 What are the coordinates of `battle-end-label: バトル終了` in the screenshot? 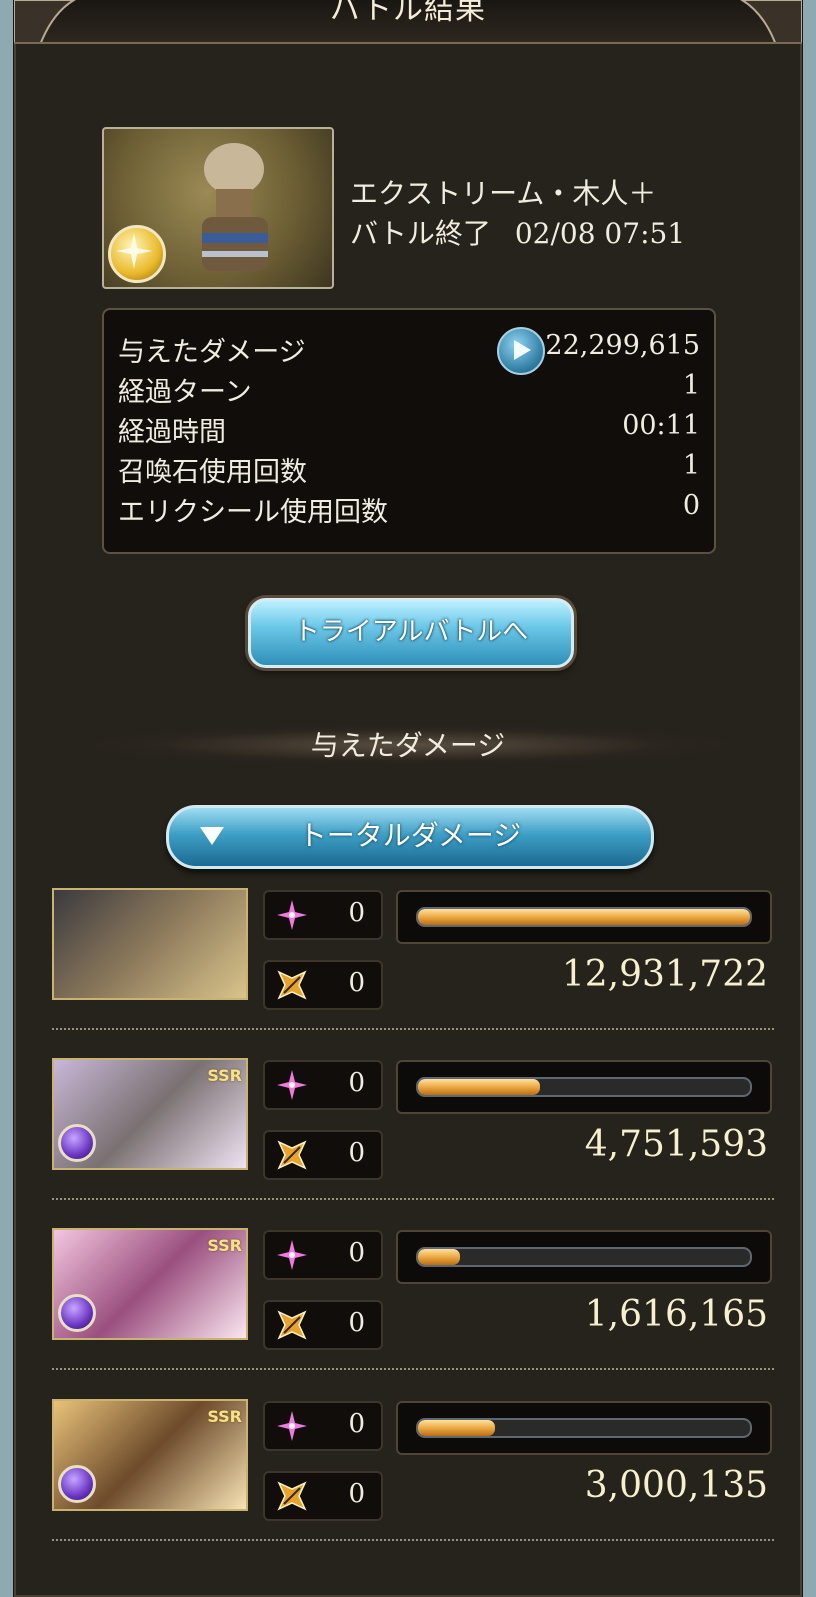 It's located at (420, 233).